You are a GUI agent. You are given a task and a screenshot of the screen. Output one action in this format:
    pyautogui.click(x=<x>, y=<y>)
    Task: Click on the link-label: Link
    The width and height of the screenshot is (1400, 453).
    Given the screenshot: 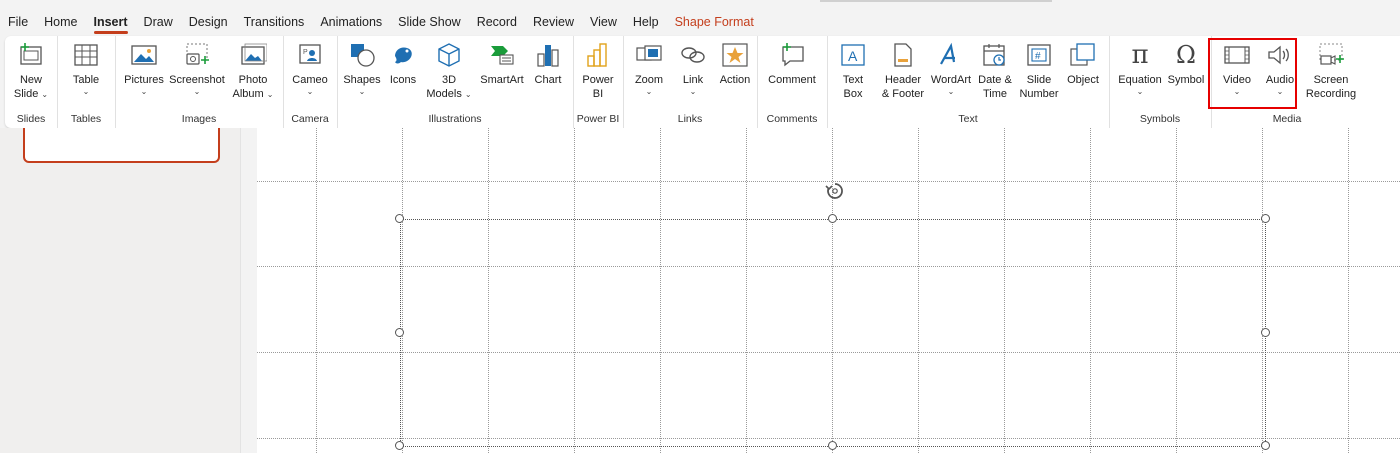 What is the action you would take?
    pyautogui.click(x=693, y=80)
    